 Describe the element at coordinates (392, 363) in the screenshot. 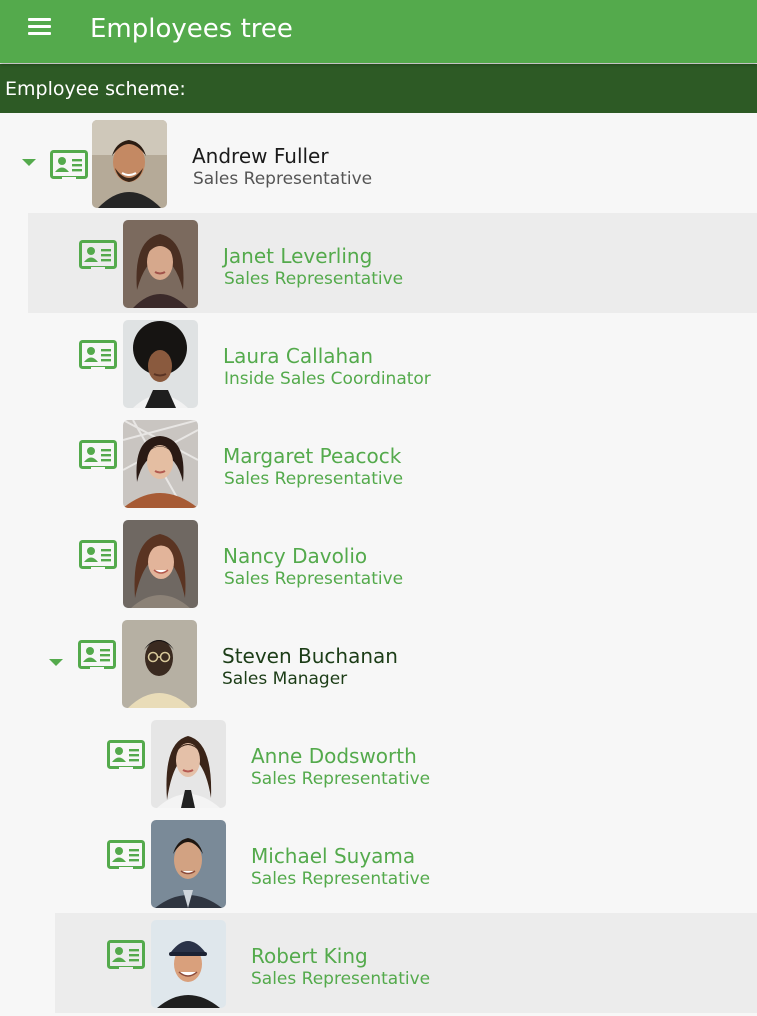

I see `tree-node-laura-callahan: Laura Callahan Inside Sales Coordinator` at that location.